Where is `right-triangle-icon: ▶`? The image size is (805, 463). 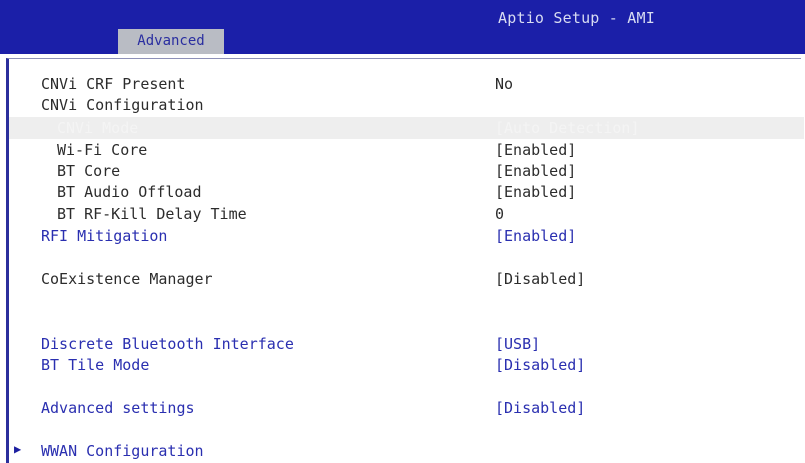
right-triangle-icon: ▶ is located at coordinates (18, 449).